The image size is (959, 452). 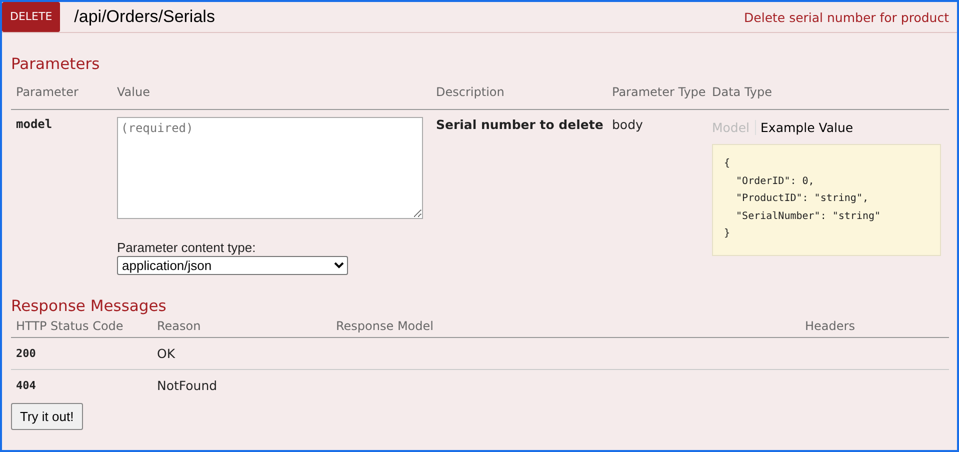 I want to click on column-header: HTTP Status Code, so click(x=70, y=326).